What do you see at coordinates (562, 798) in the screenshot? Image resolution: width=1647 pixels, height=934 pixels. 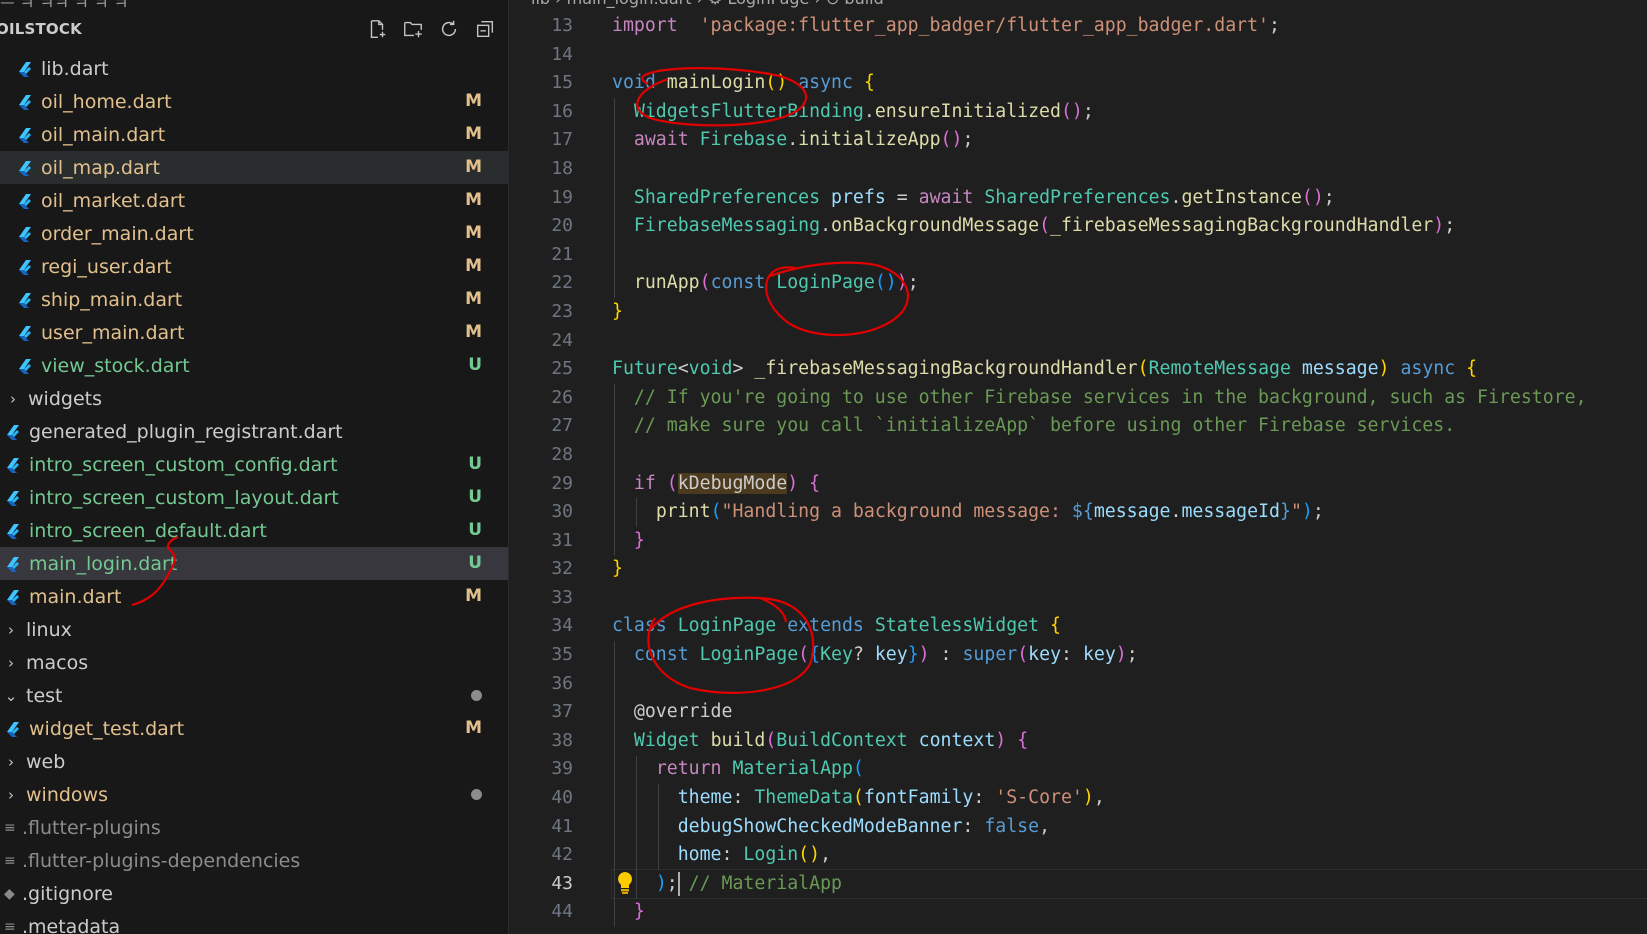 I see `line-number: 40` at bounding box center [562, 798].